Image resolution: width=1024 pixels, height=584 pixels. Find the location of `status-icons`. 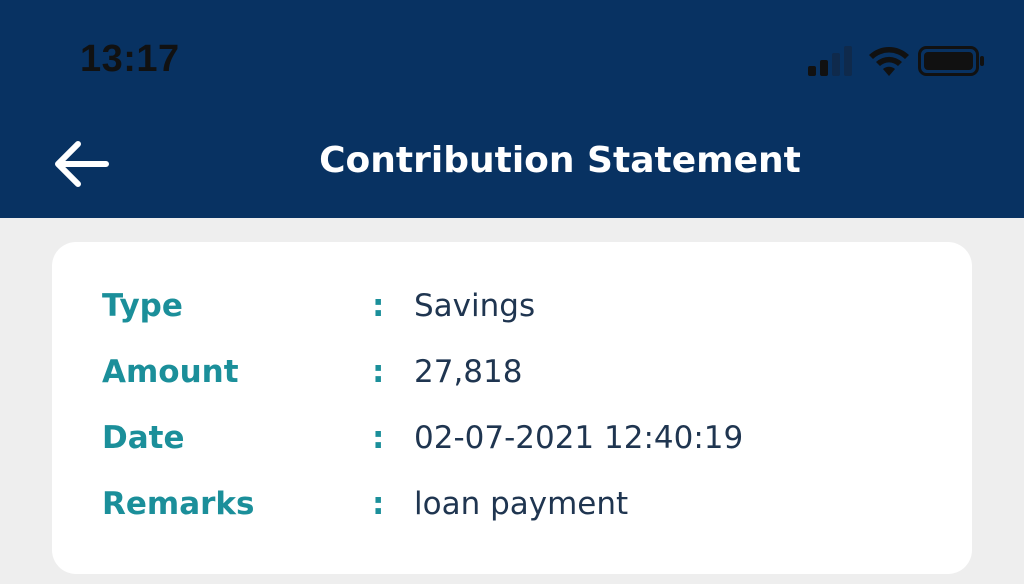

status-icons is located at coordinates (896, 61).